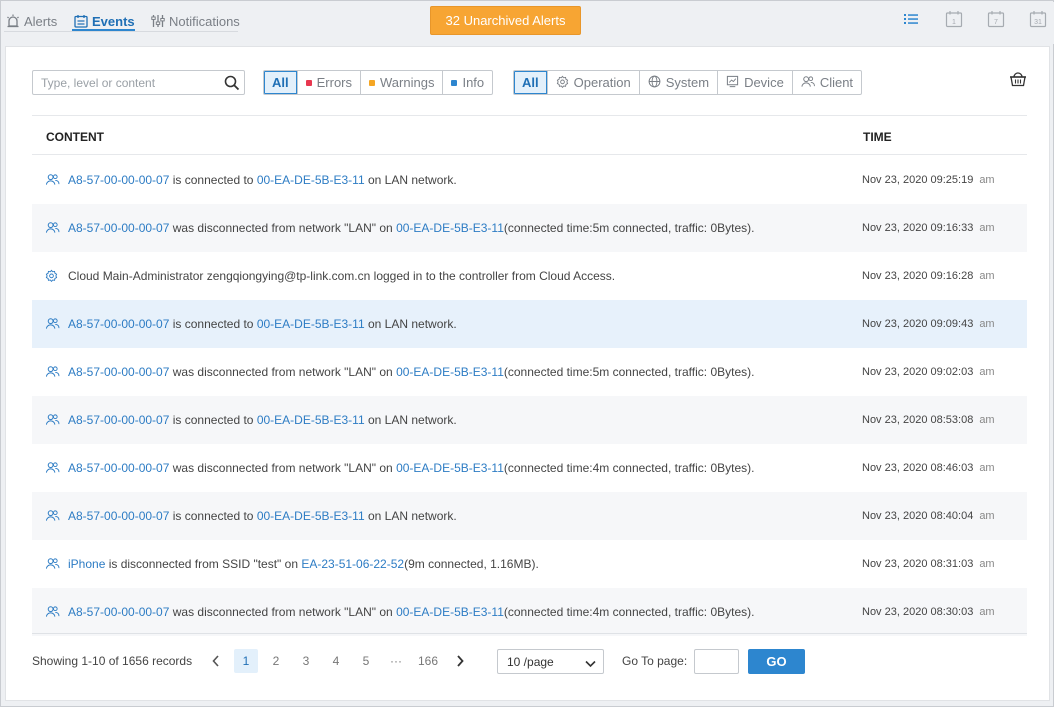 The height and width of the screenshot is (707, 1054). Describe the element at coordinates (918, 468) in the screenshot. I see `event-timestamp: Nov 23, 2020 08:46:03` at that location.